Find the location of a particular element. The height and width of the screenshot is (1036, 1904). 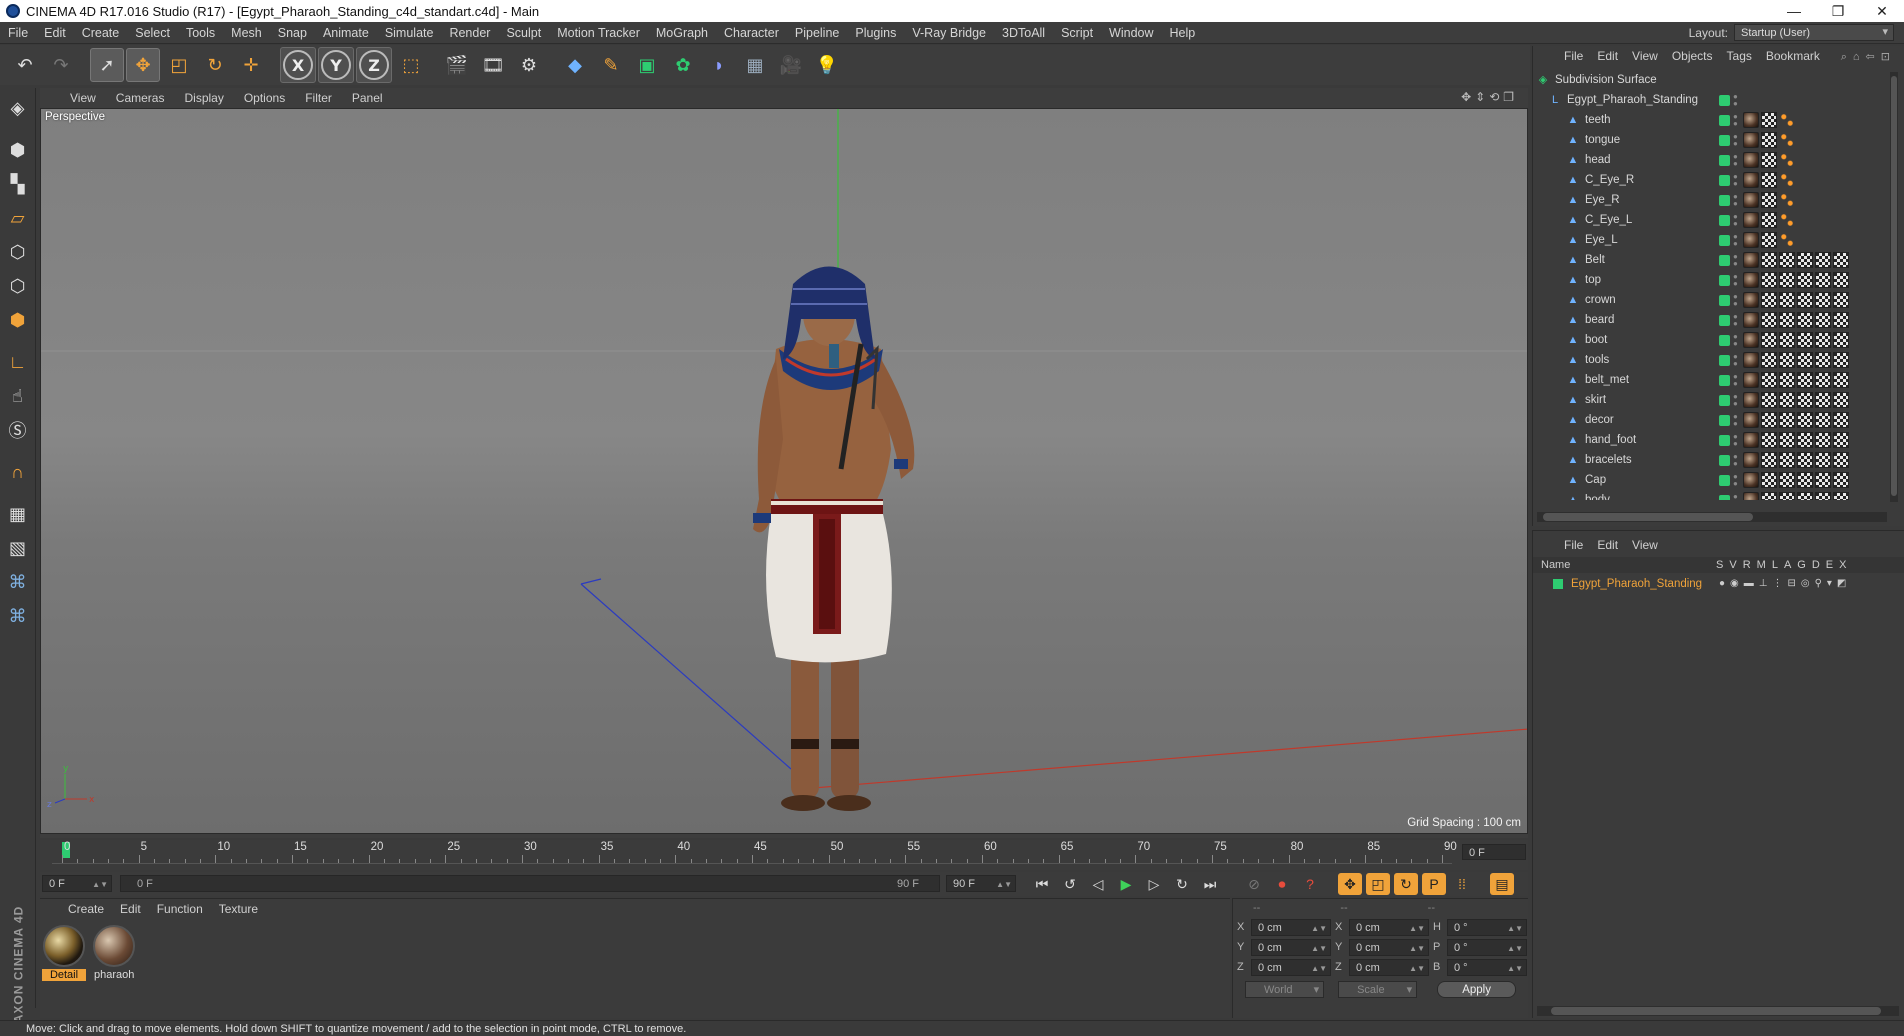

object-row-eye-r: ▲ Eye_R ● ● is located at coordinates (1710, 200).